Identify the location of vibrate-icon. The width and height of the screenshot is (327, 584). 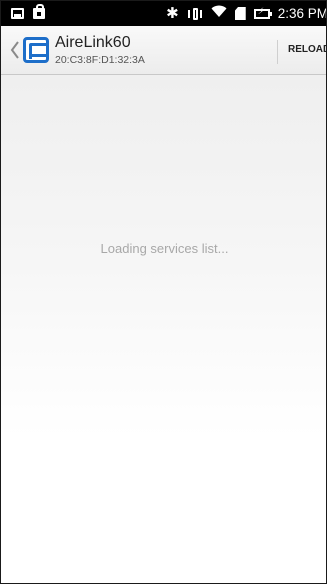
(195, 13).